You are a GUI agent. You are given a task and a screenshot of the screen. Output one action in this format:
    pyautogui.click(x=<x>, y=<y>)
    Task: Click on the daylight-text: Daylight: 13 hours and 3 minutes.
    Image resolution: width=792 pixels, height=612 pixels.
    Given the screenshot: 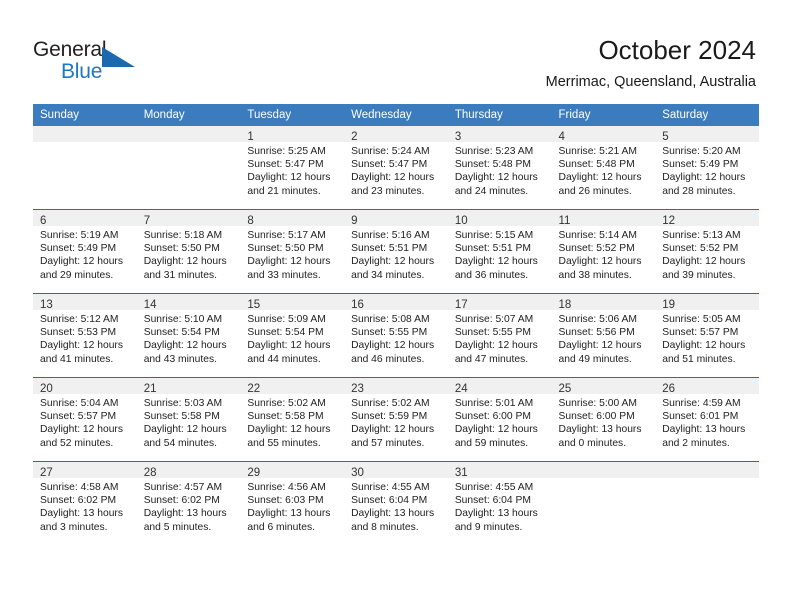 What is the action you would take?
    pyautogui.click(x=81, y=520)
    